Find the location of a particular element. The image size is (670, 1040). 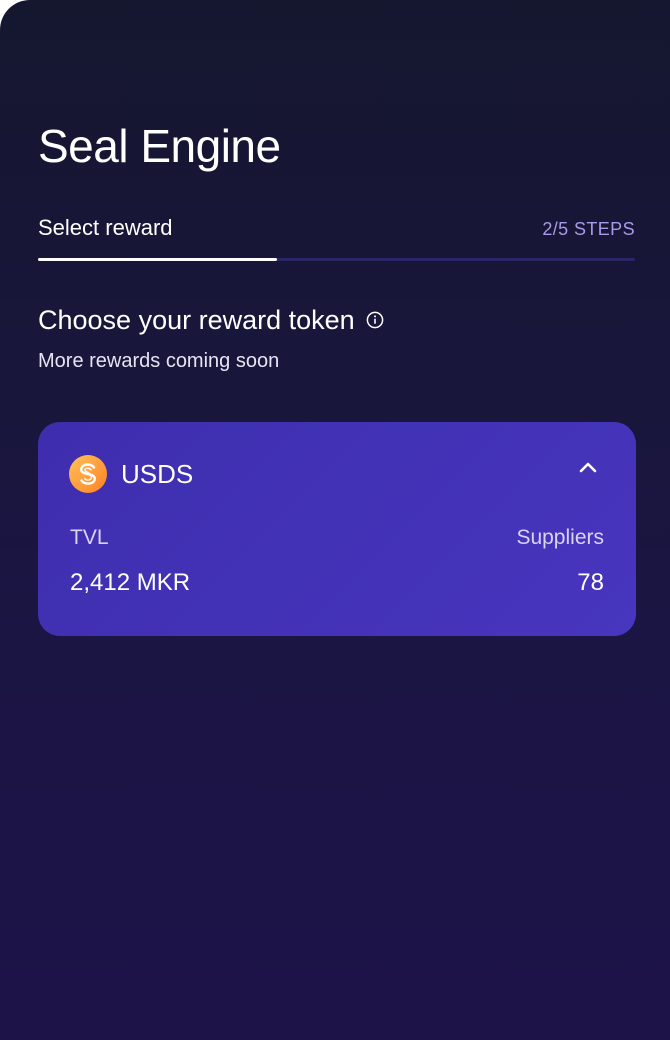

suppliers-label: Suppliers is located at coordinates (560, 537).